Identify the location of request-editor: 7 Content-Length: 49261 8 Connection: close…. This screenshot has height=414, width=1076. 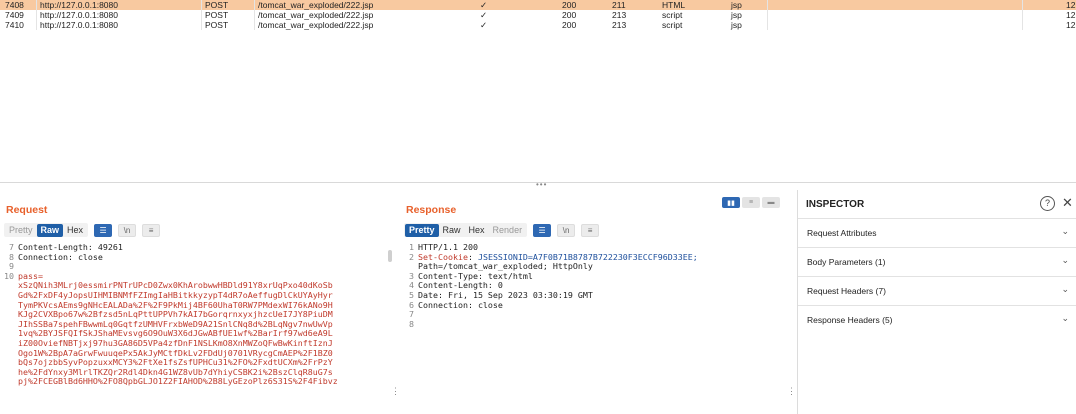
(195, 328).